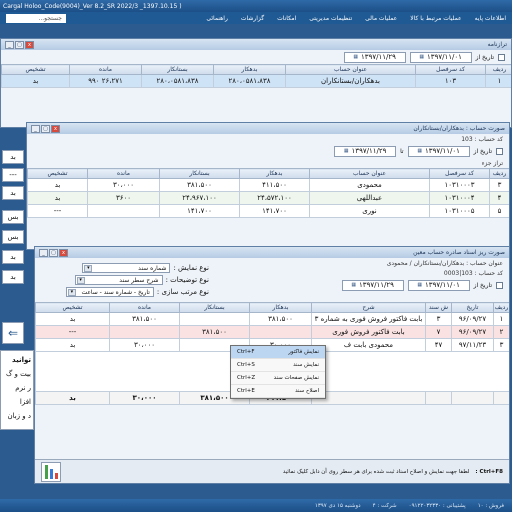  What do you see at coordinates (115, 292) in the screenshot?
I see `sort-value: تاریخ - شماره سند - ساعت` at bounding box center [115, 292].